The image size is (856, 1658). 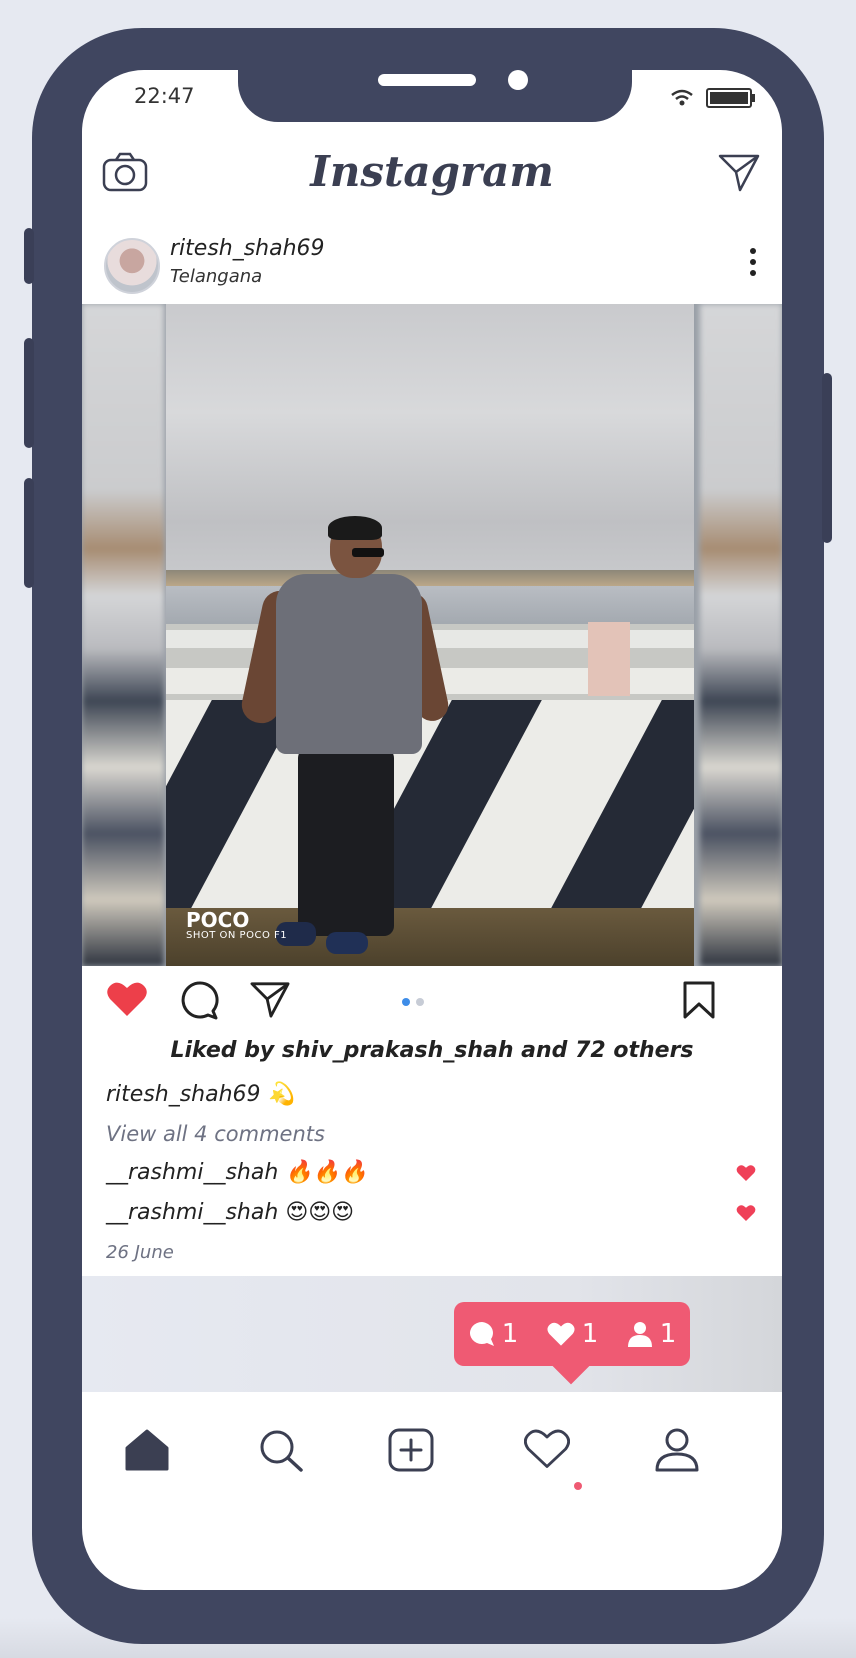 I want to click on likes-count: Liked by shiv_prakash_shah and 72 others, so click(x=432, y=1050).